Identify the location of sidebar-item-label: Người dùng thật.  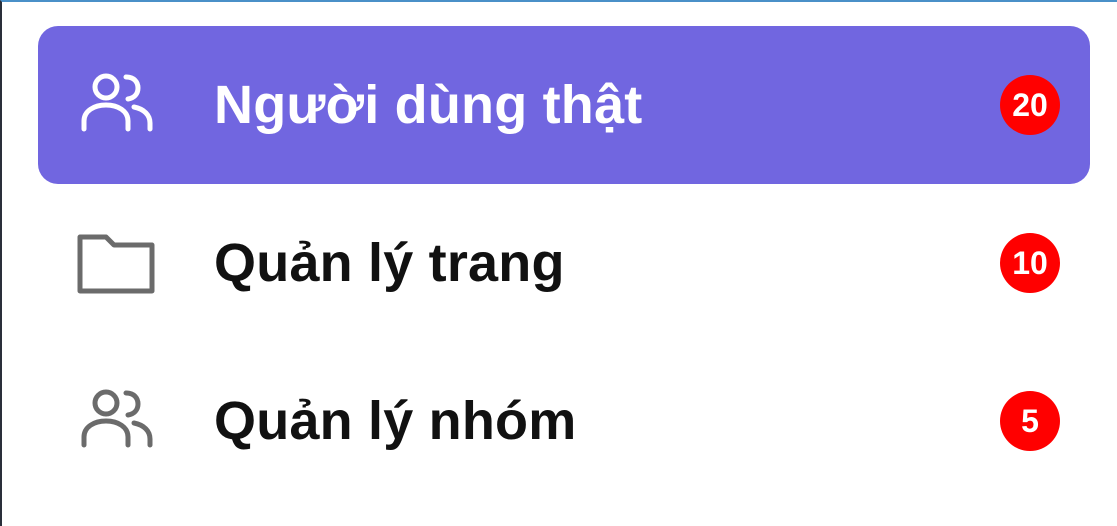
(428, 105).